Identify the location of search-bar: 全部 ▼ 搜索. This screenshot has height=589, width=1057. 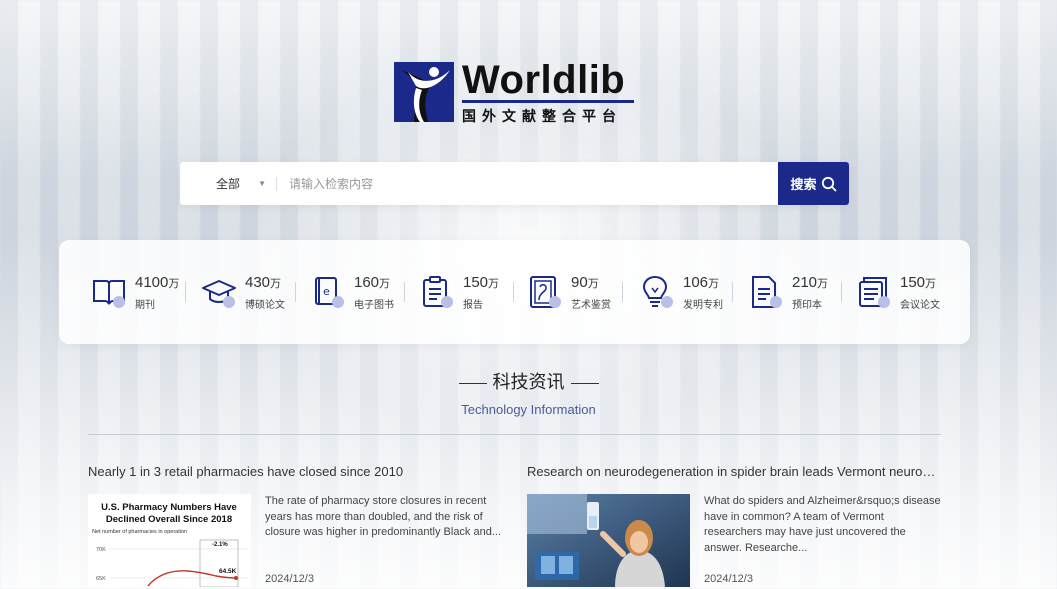
(514, 183).